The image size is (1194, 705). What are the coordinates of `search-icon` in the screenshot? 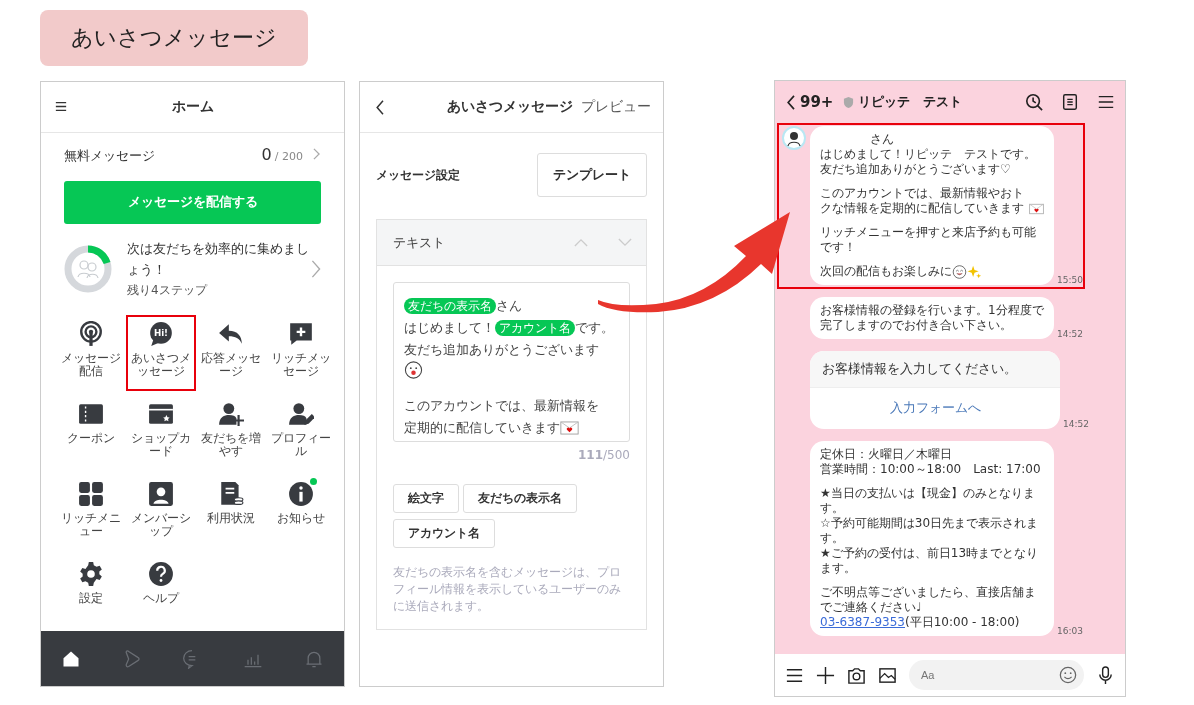 It's located at (1034, 102).